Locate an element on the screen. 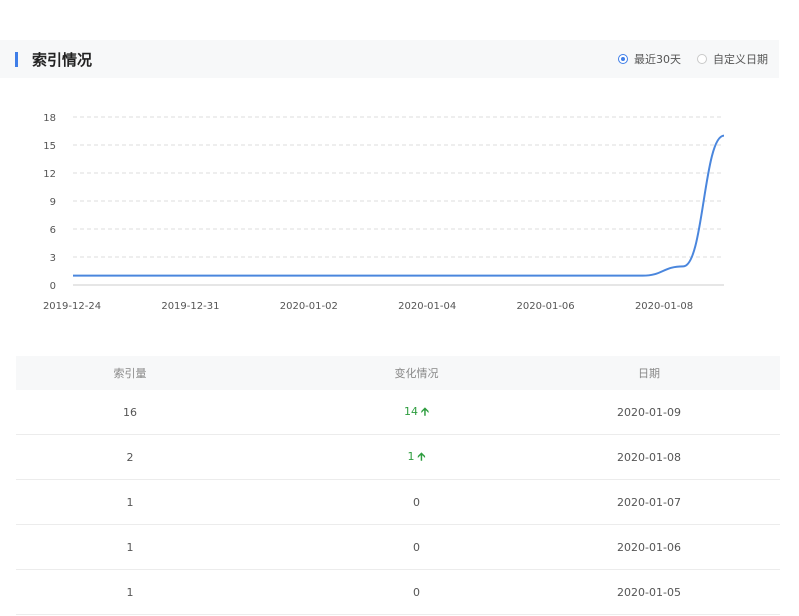 The height and width of the screenshot is (616, 799). y-tick-label: 12 is located at coordinates (49, 174).